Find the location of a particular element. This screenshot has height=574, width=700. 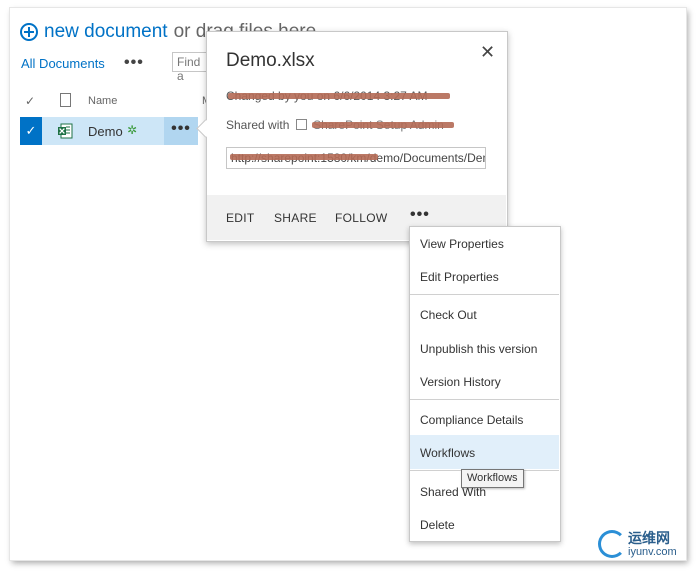

share-button: SHARE is located at coordinates (295, 218).